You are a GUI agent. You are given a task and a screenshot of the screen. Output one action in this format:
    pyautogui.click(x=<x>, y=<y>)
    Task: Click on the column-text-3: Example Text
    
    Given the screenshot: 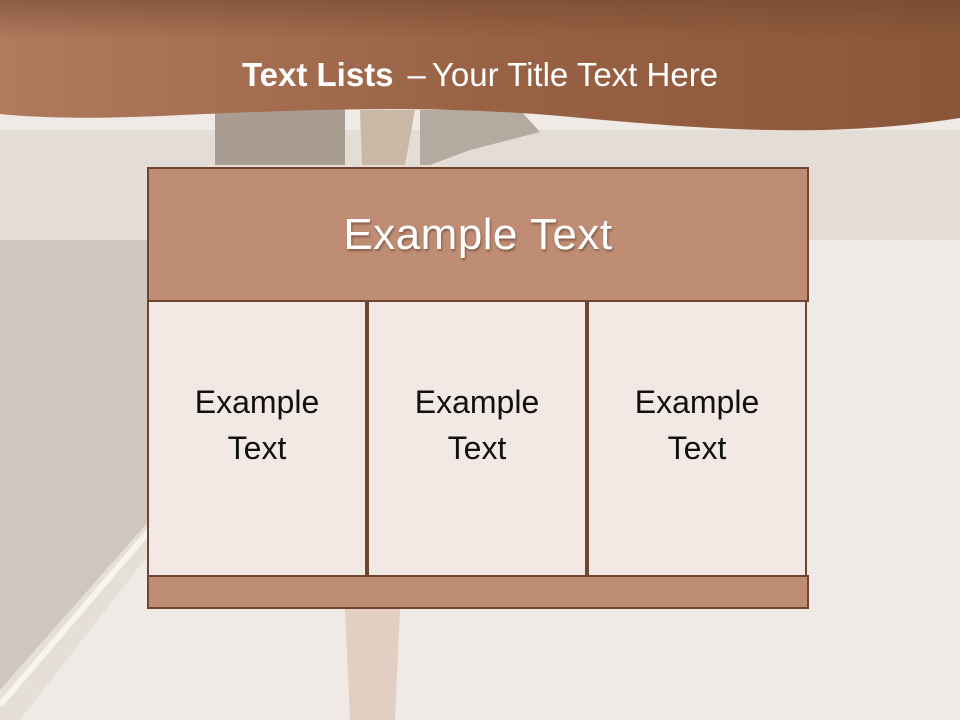 What is the action you would take?
    pyautogui.click(x=697, y=425)
    